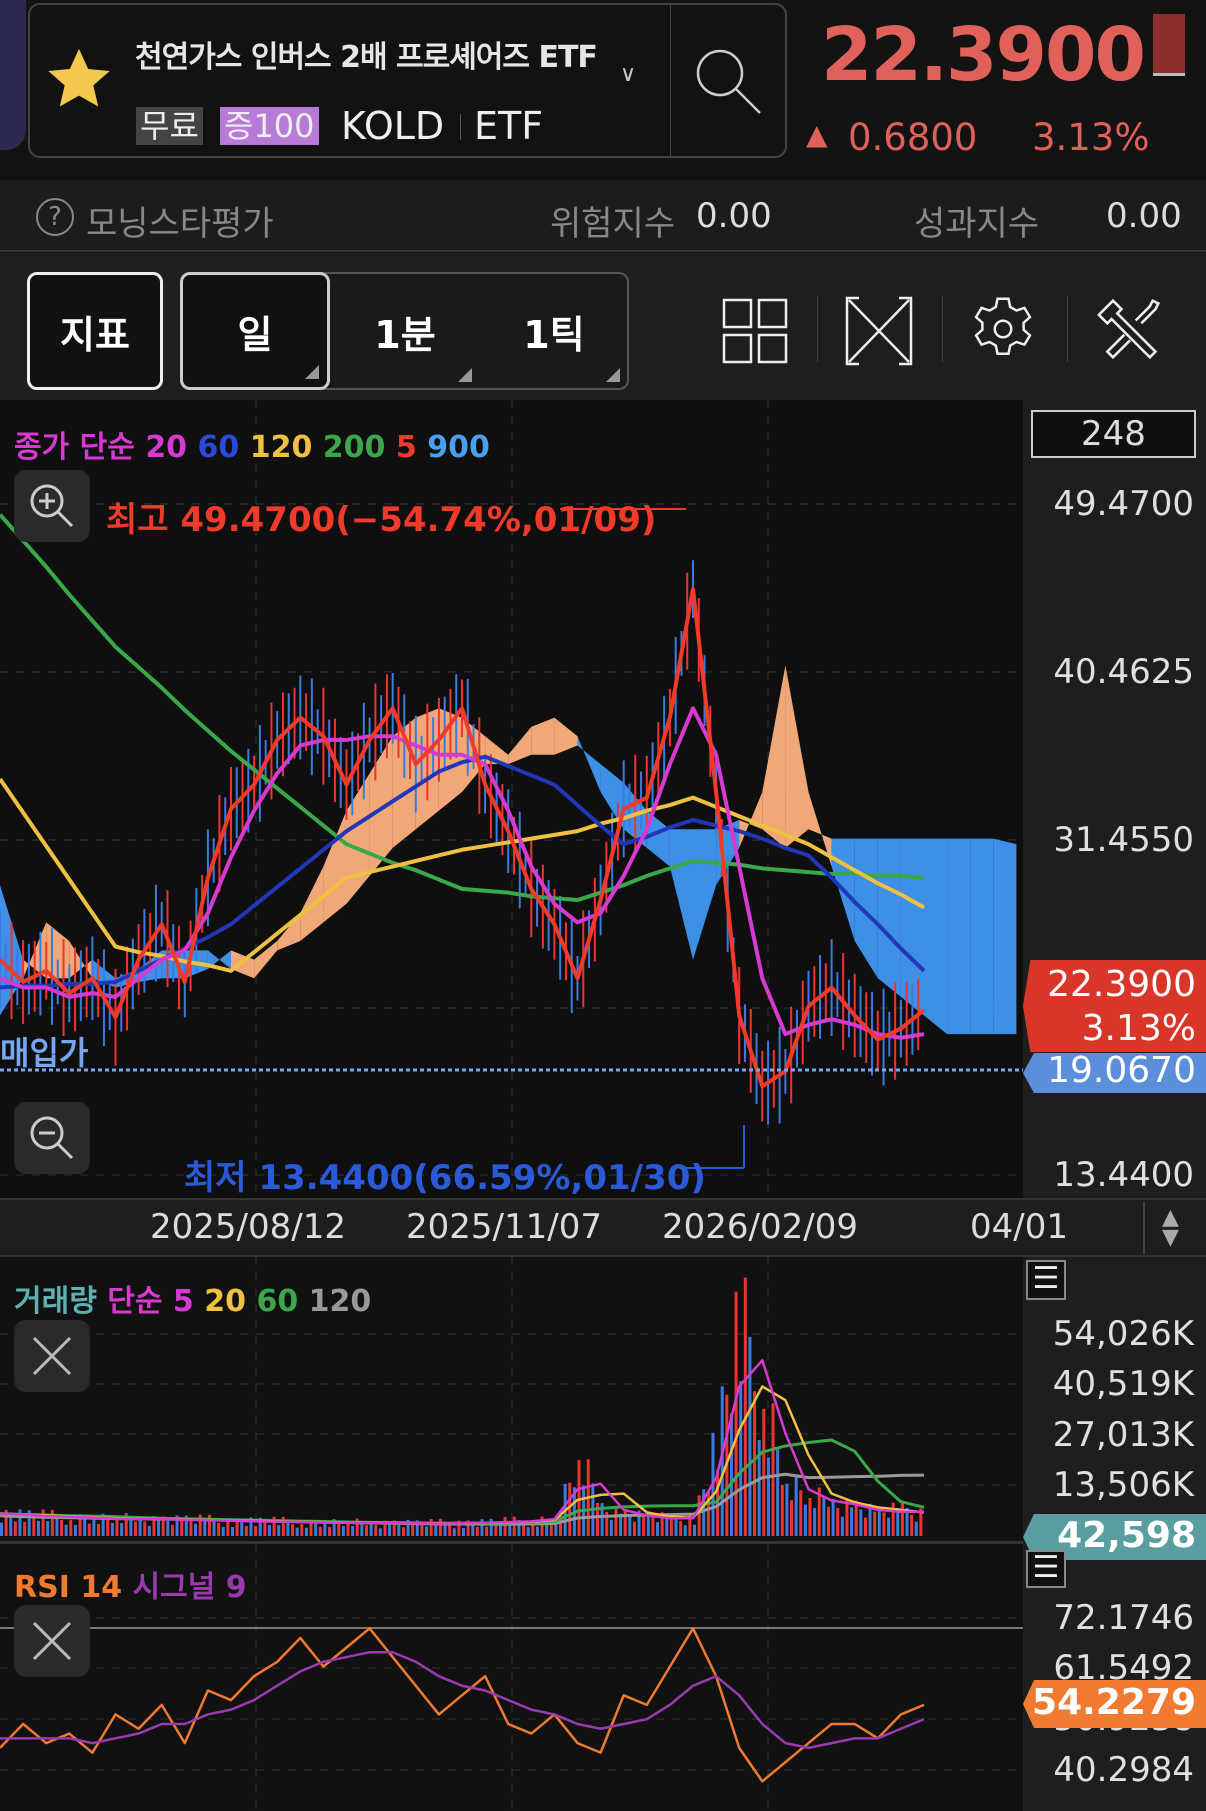  Describe the element at coordinates (183, 1301) in the screenshot. I see `volume-legend-5: 5` at that location.